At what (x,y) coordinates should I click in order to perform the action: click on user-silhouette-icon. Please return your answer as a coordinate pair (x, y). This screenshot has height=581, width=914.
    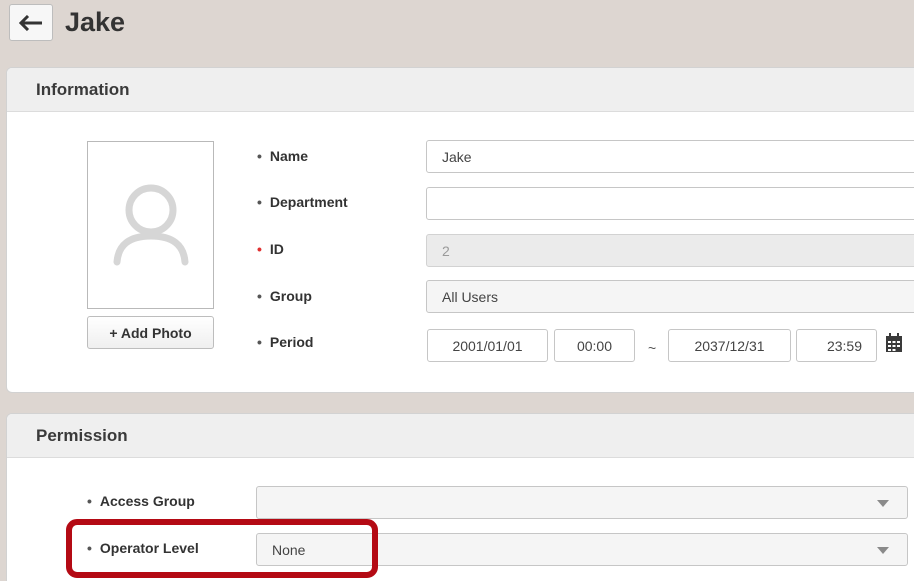
    Looking at the image, I should click on (150, 225).